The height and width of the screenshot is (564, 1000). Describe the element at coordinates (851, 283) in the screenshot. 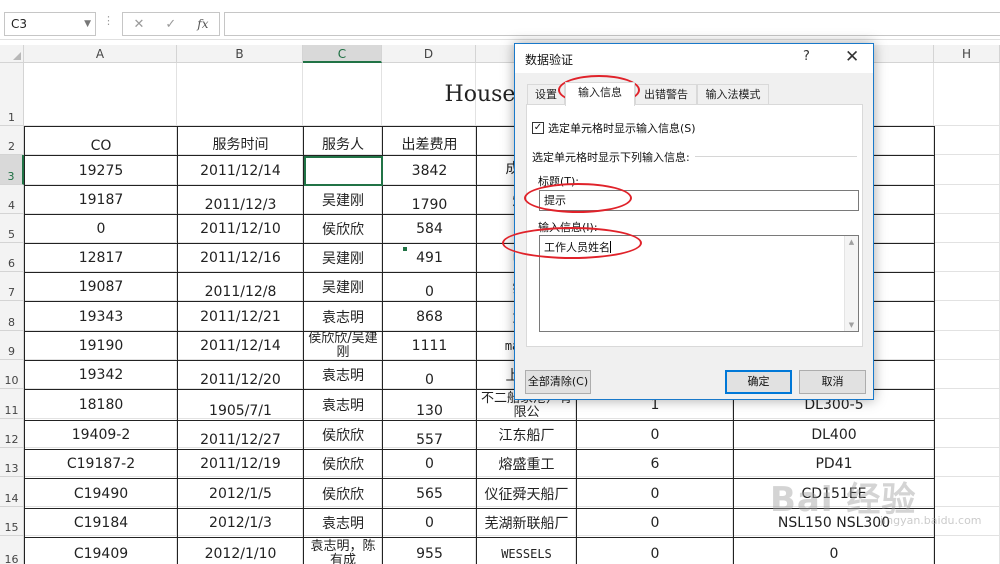

I see `textarea-scrollbar: ▲ ▼` at that location.